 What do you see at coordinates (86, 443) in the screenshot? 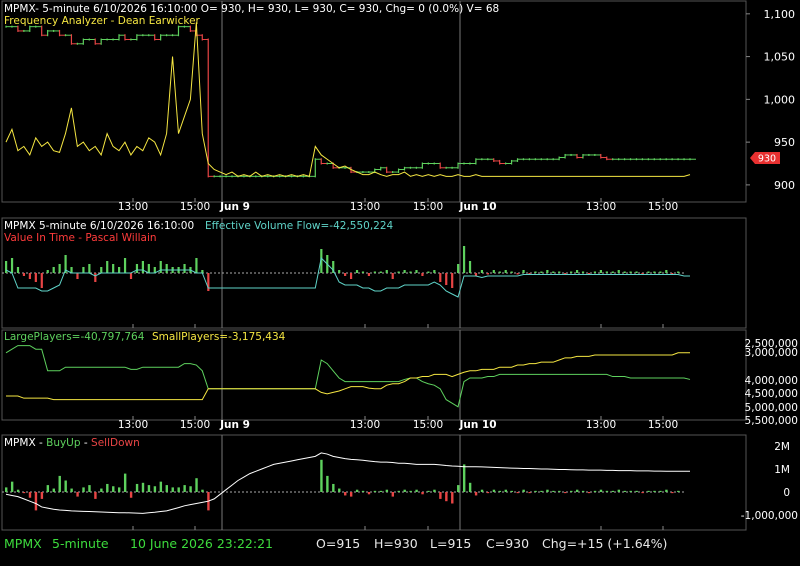
I see `buyup-dash: -` at bounding box center [86, 443].